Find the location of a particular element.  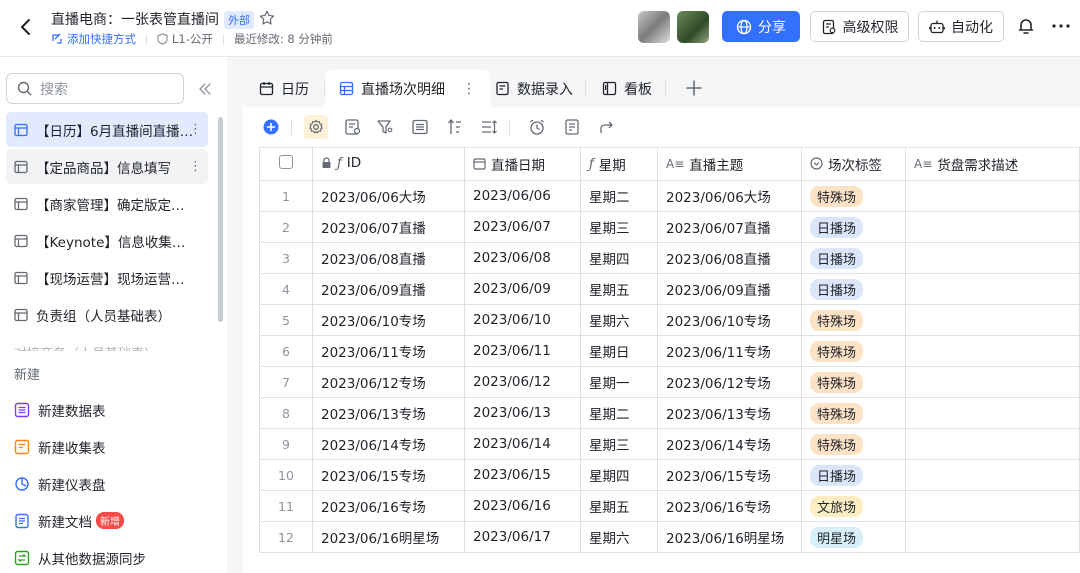

automation-button: 自动化 is located at coordinates (961, 26).